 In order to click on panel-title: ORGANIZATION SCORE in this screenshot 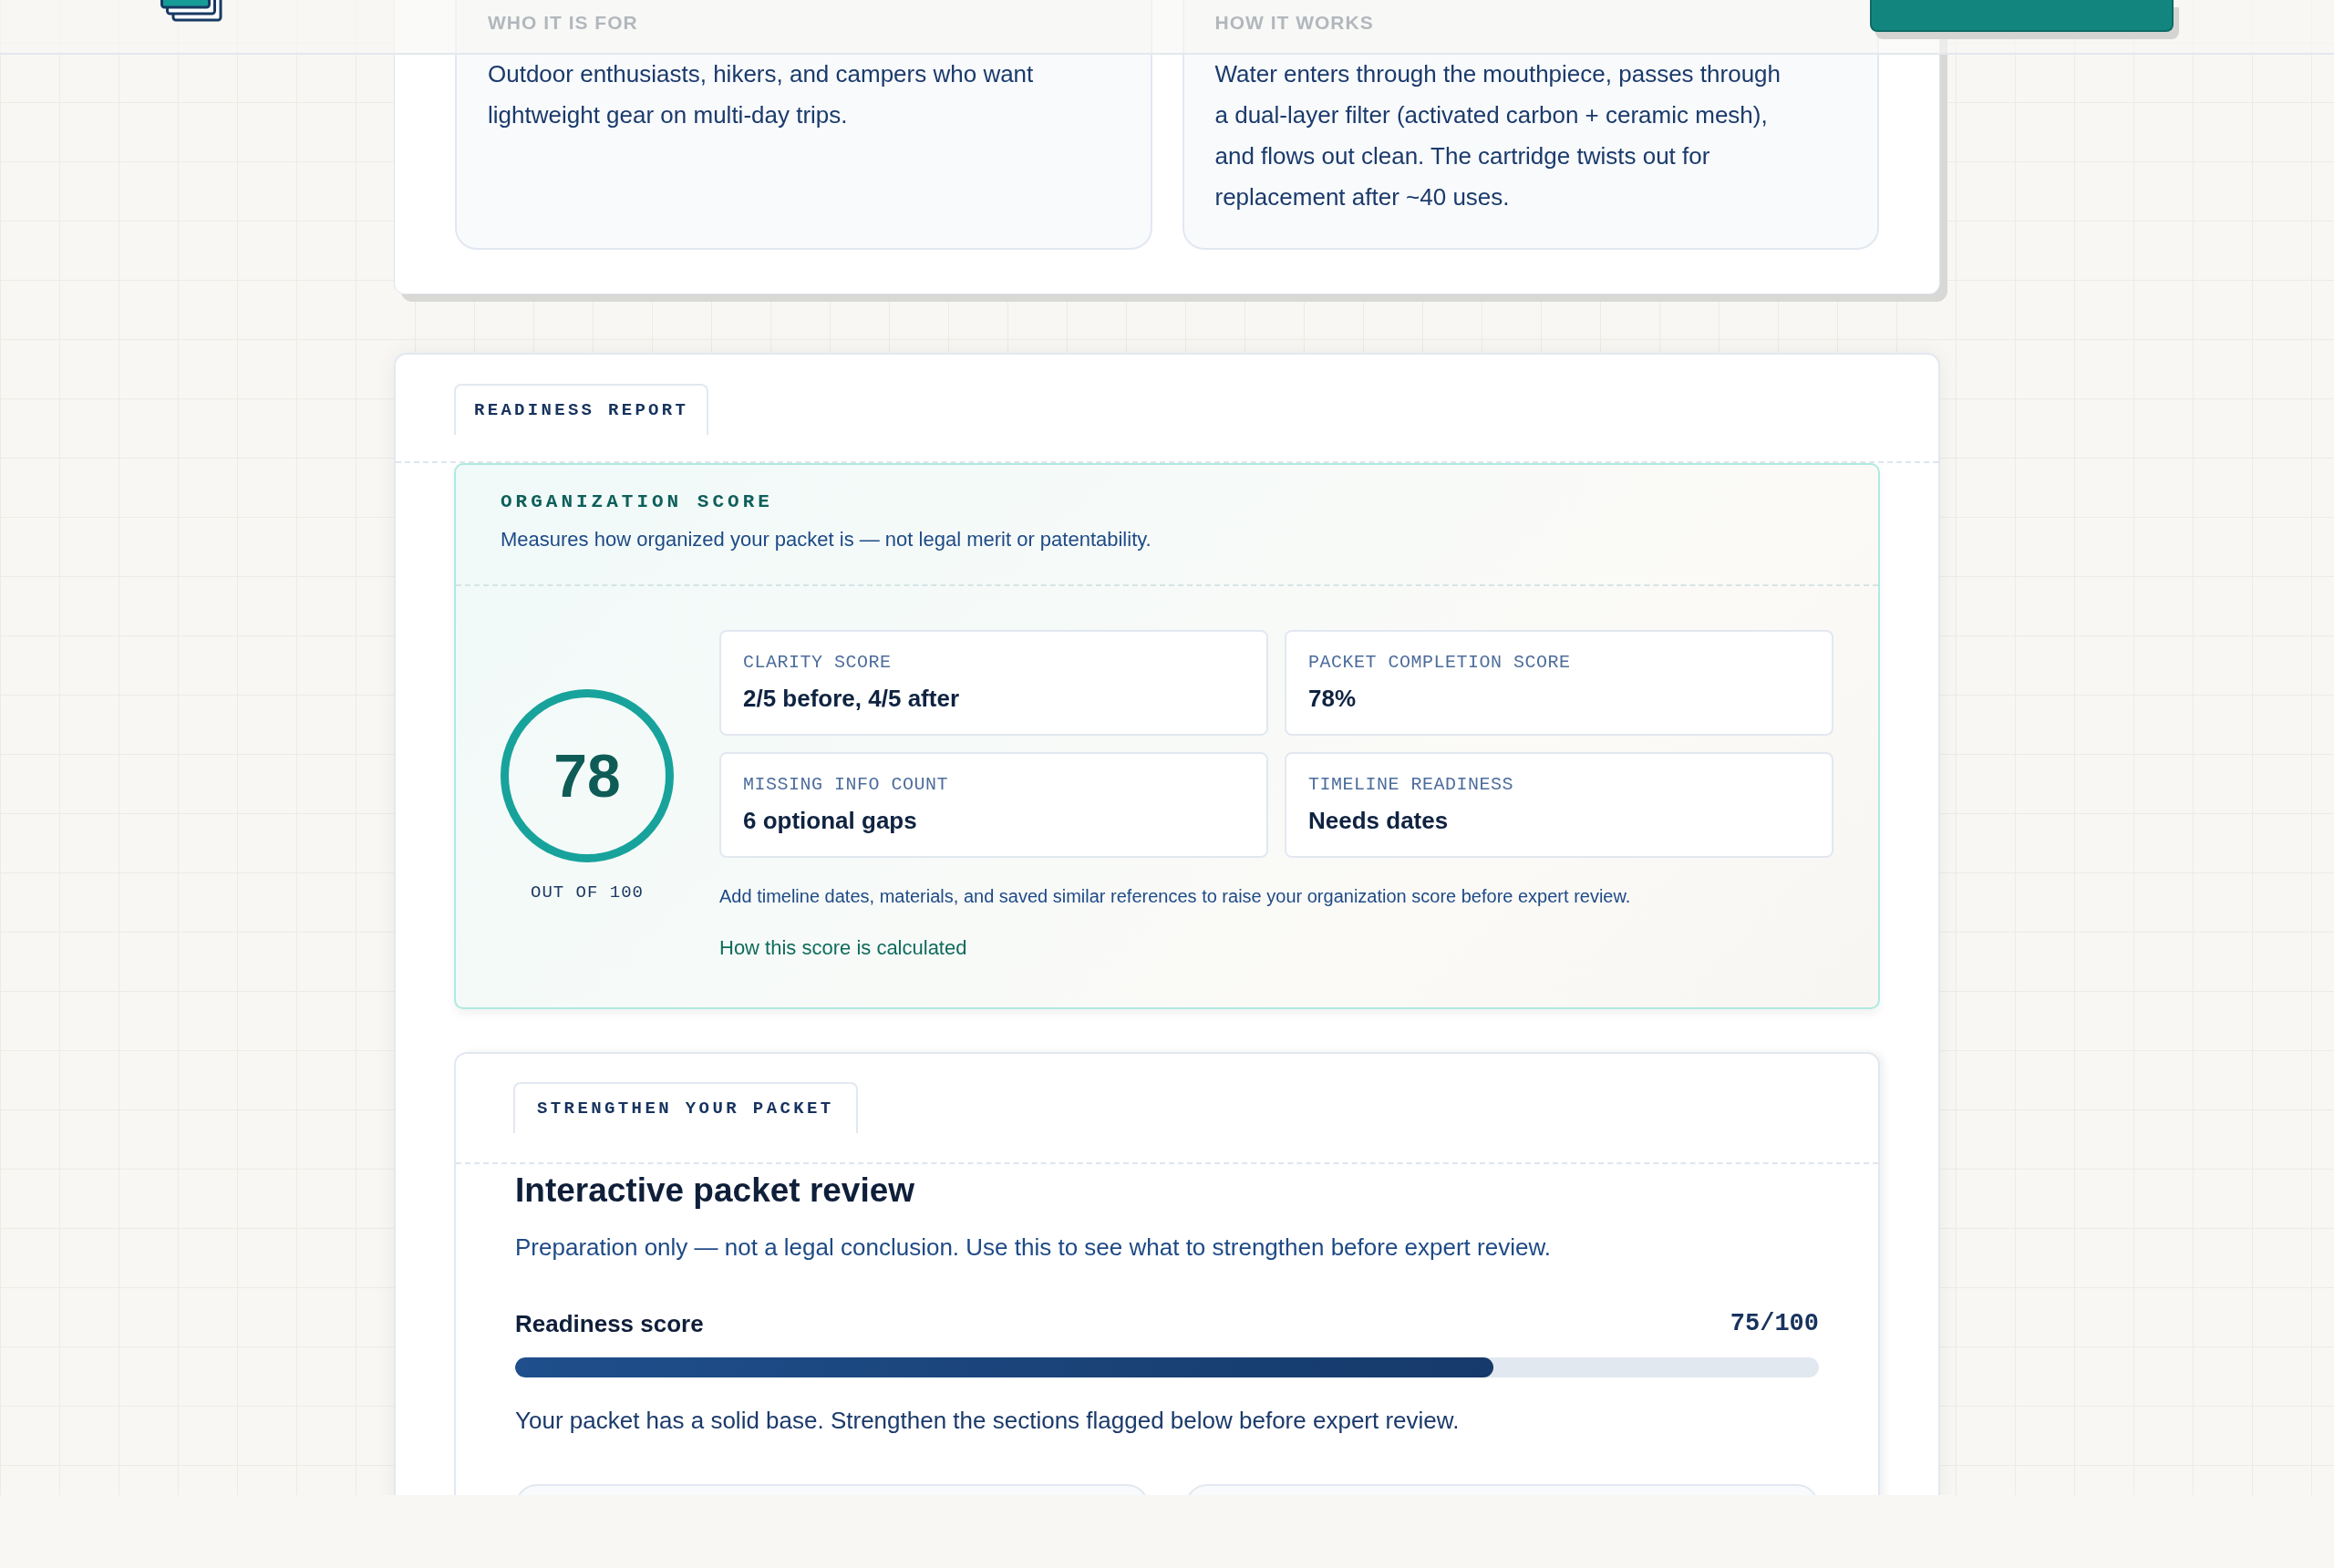, I will do `click(638, 502)`.